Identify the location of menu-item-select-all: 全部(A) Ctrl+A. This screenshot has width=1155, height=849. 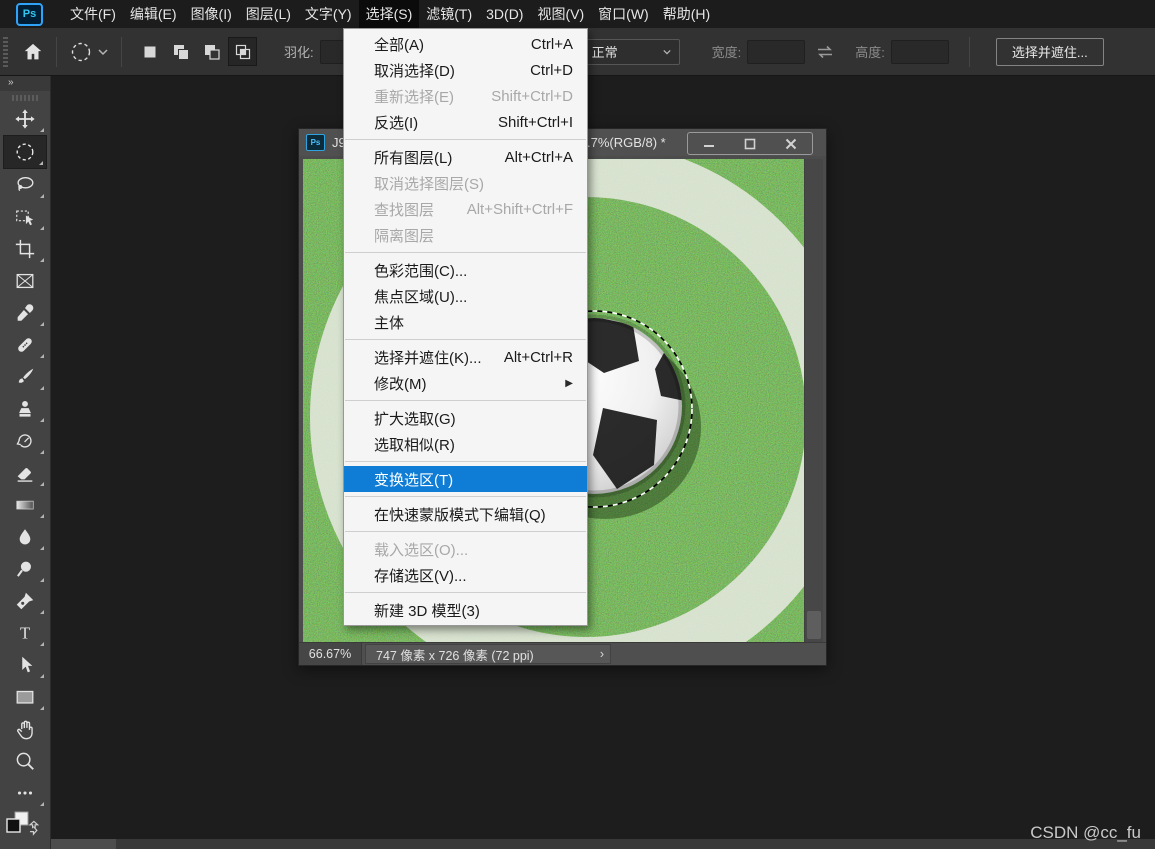
(465, 44).